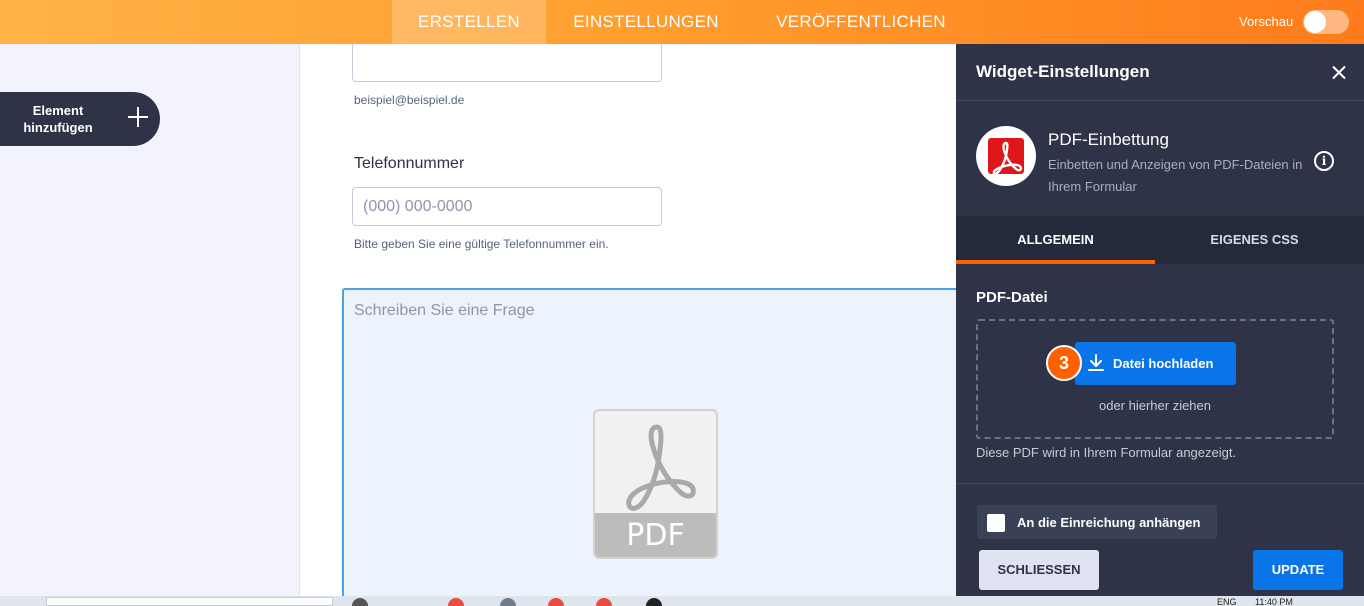 This screenshot has height=606, width=1364. I want to click on pdf-text: PDF, so click(655, 535).